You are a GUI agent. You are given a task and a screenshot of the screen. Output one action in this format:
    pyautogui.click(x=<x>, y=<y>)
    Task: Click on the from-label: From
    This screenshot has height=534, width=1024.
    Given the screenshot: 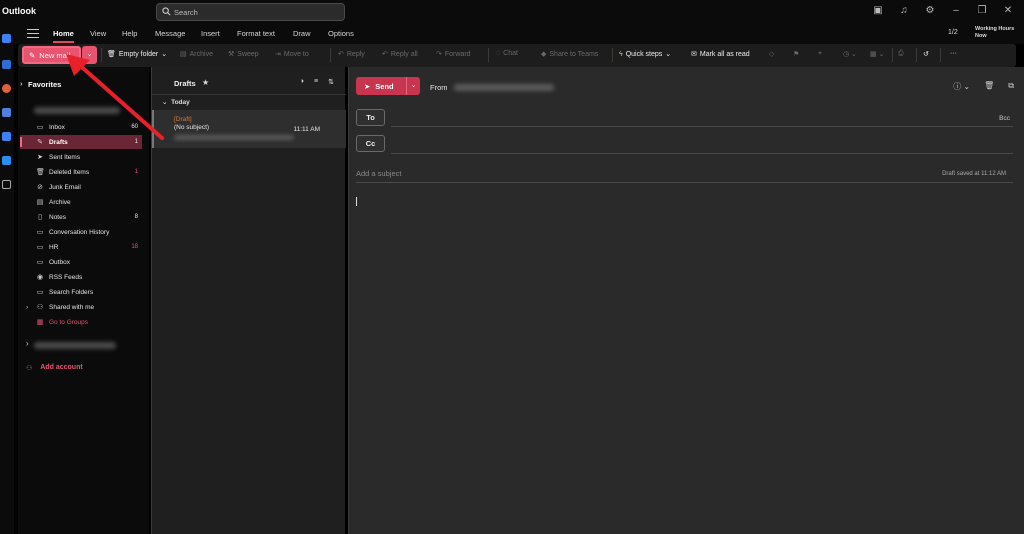 What is the action you would take?
    pyautogui.click(x=439, y=87)
    